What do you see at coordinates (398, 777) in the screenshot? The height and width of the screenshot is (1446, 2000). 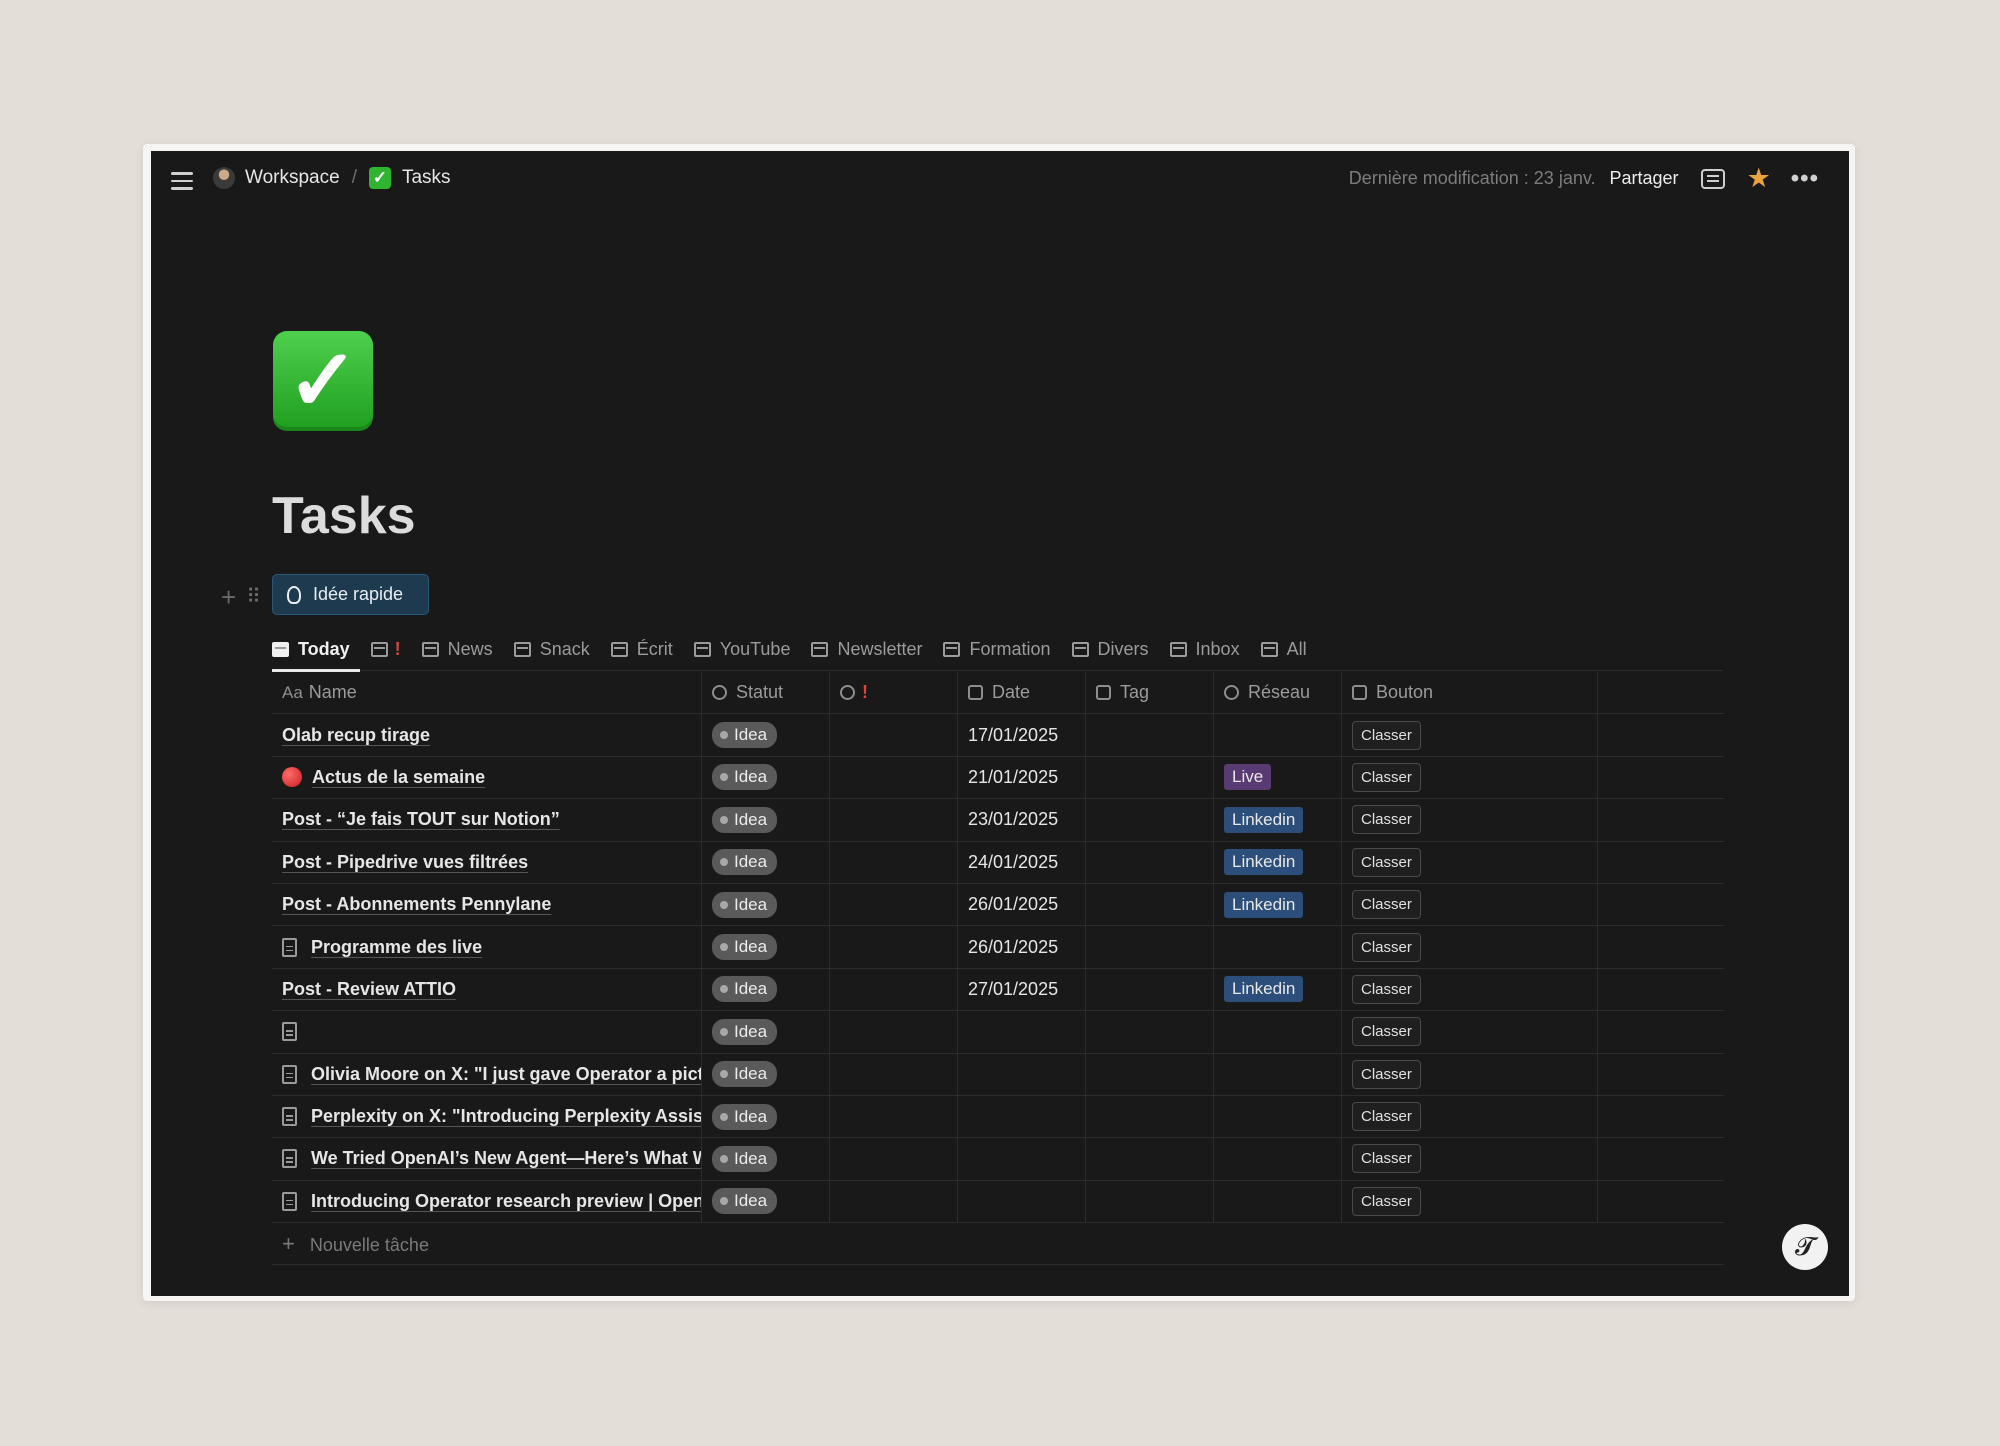 I see `task-name: Actus de la semaine` at bounding box center [398, 777].